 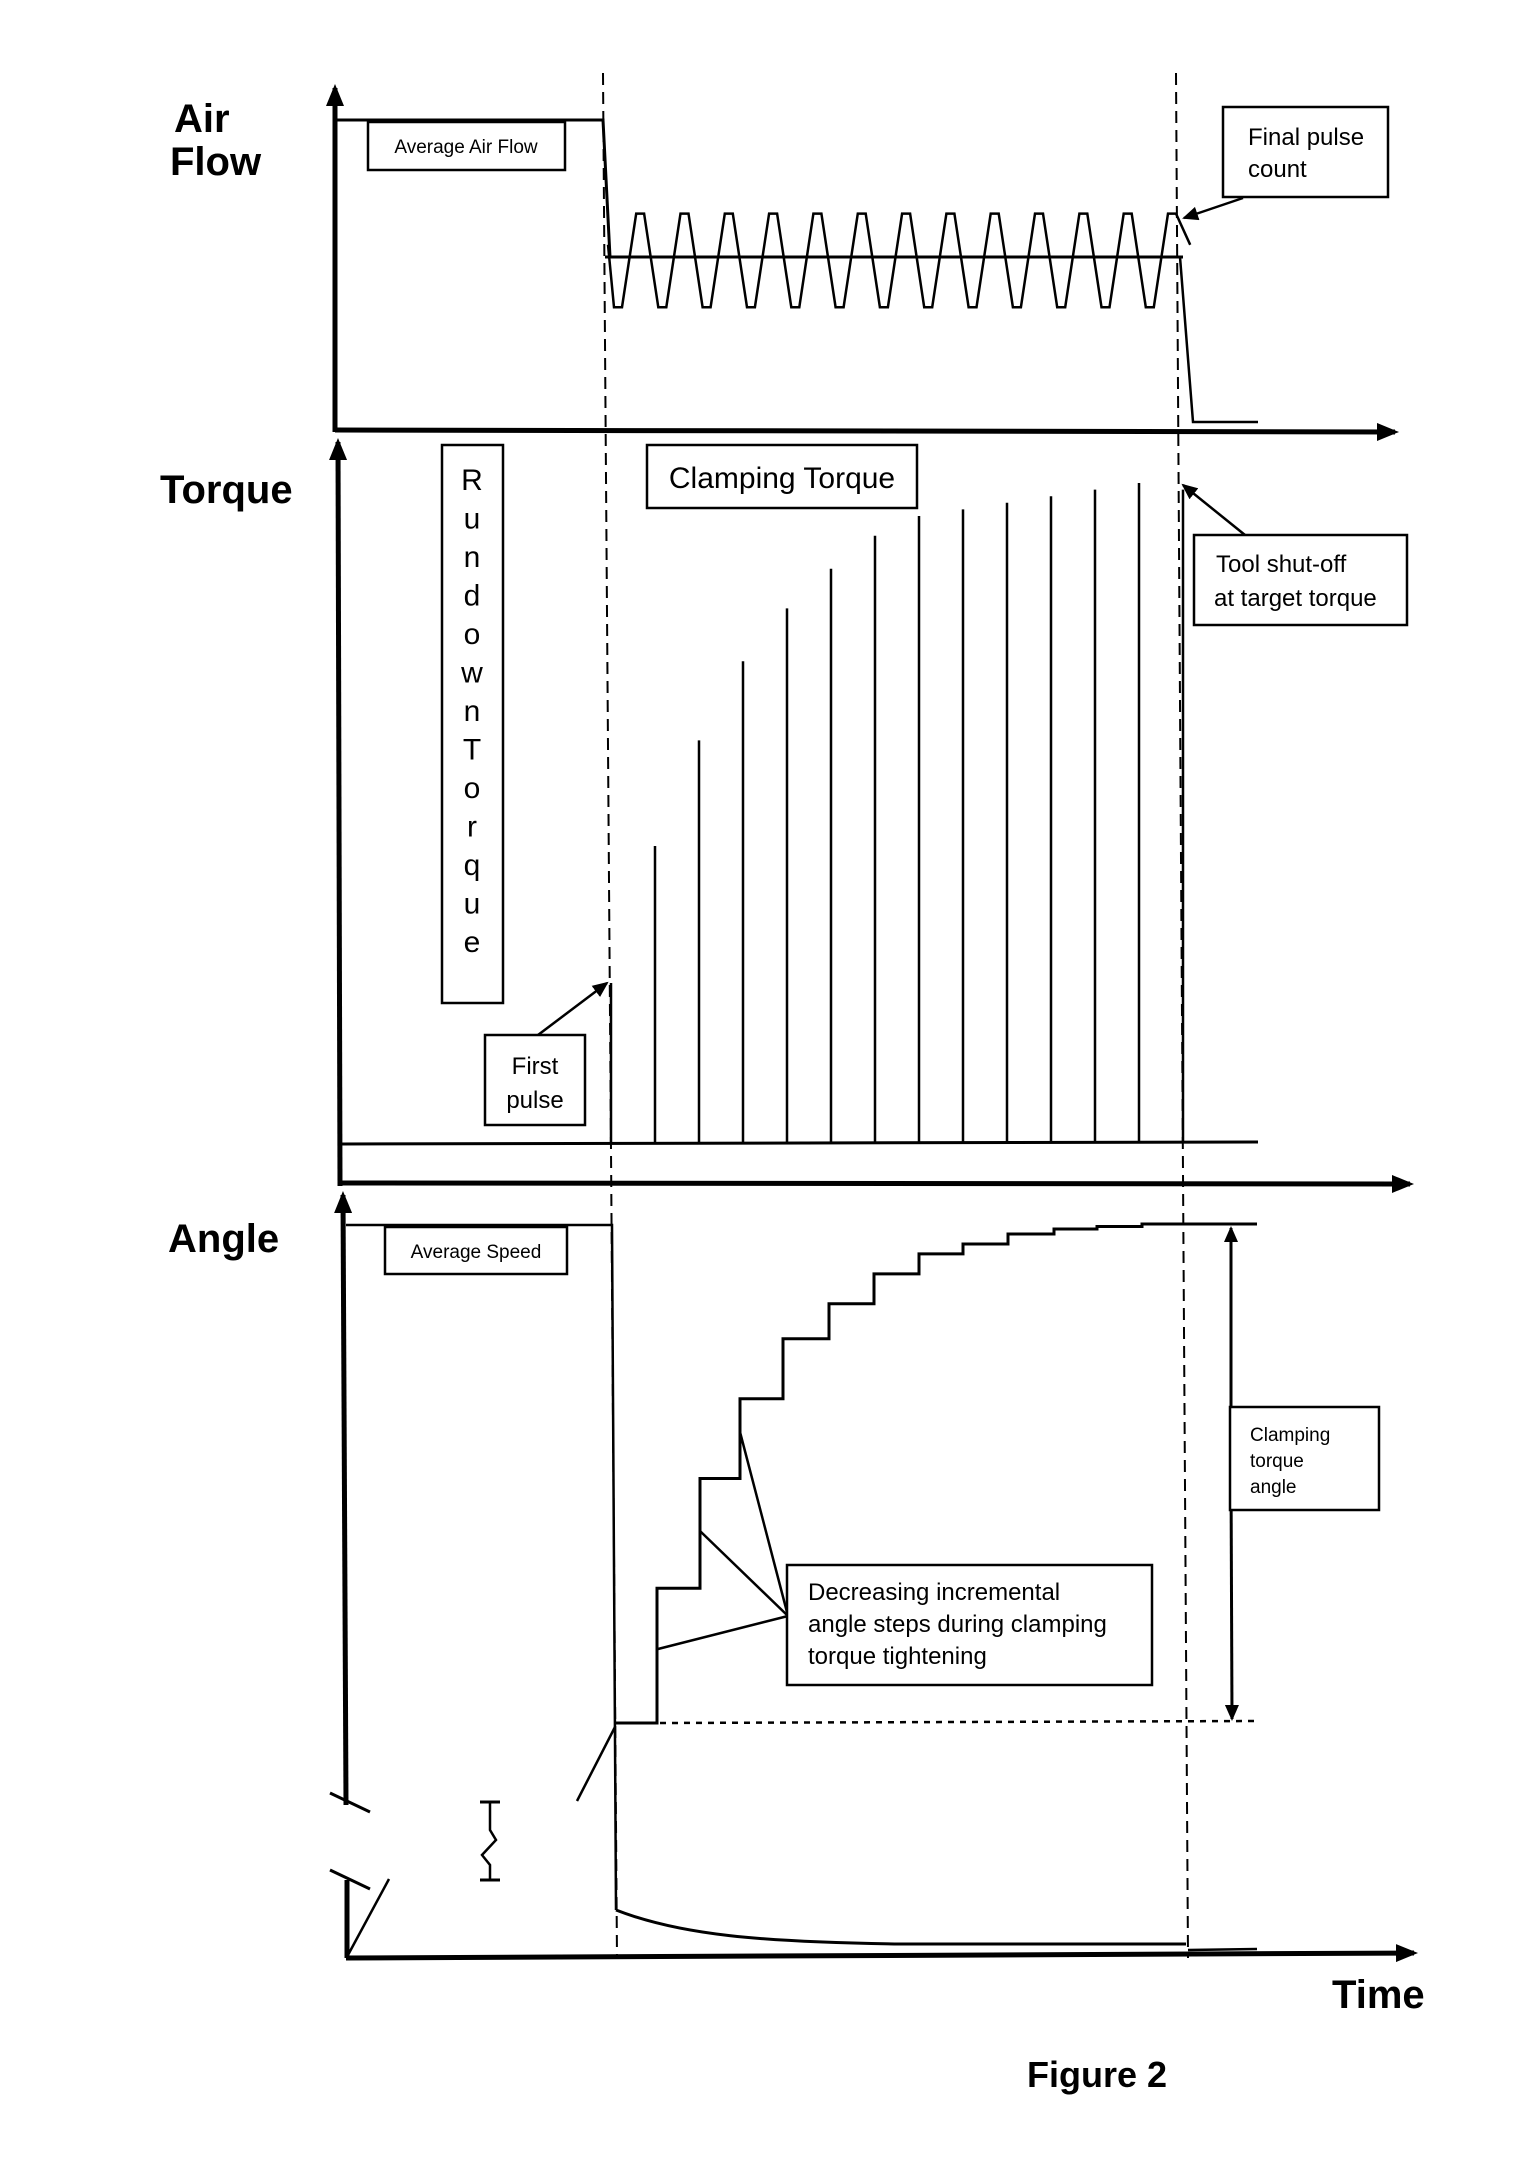 I want to click on torque-y-axis, so click(x=338, y=812).